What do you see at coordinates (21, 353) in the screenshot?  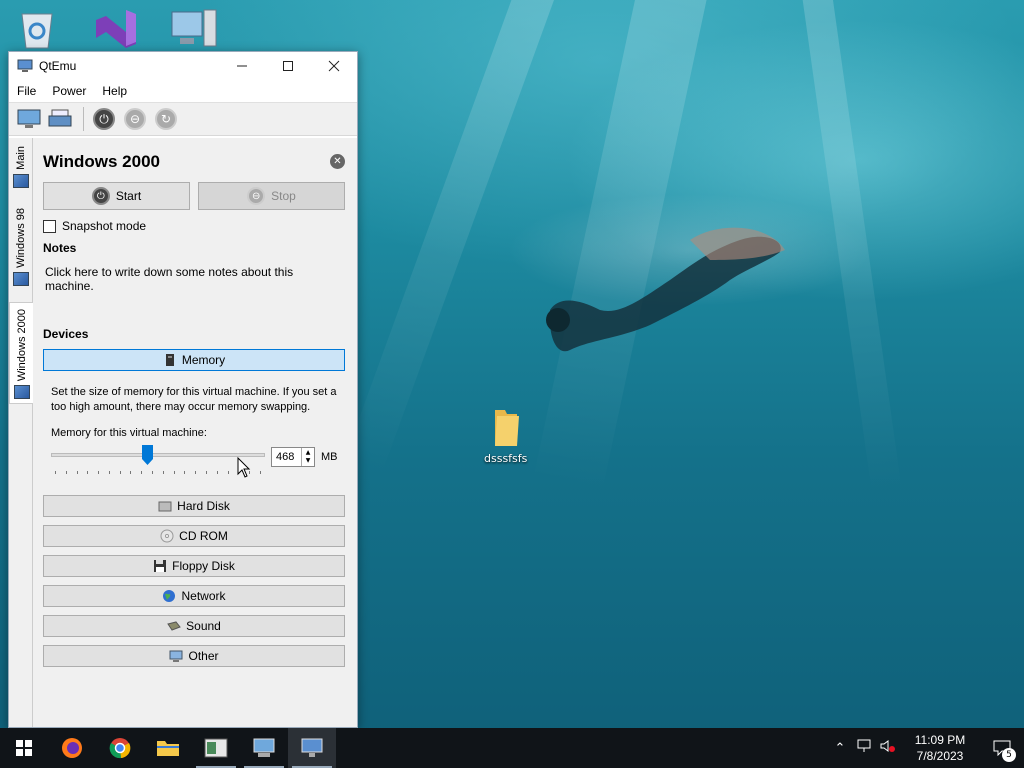 I see `tab-windows-2000: Windows 2000` at bounding box center [21, 353].